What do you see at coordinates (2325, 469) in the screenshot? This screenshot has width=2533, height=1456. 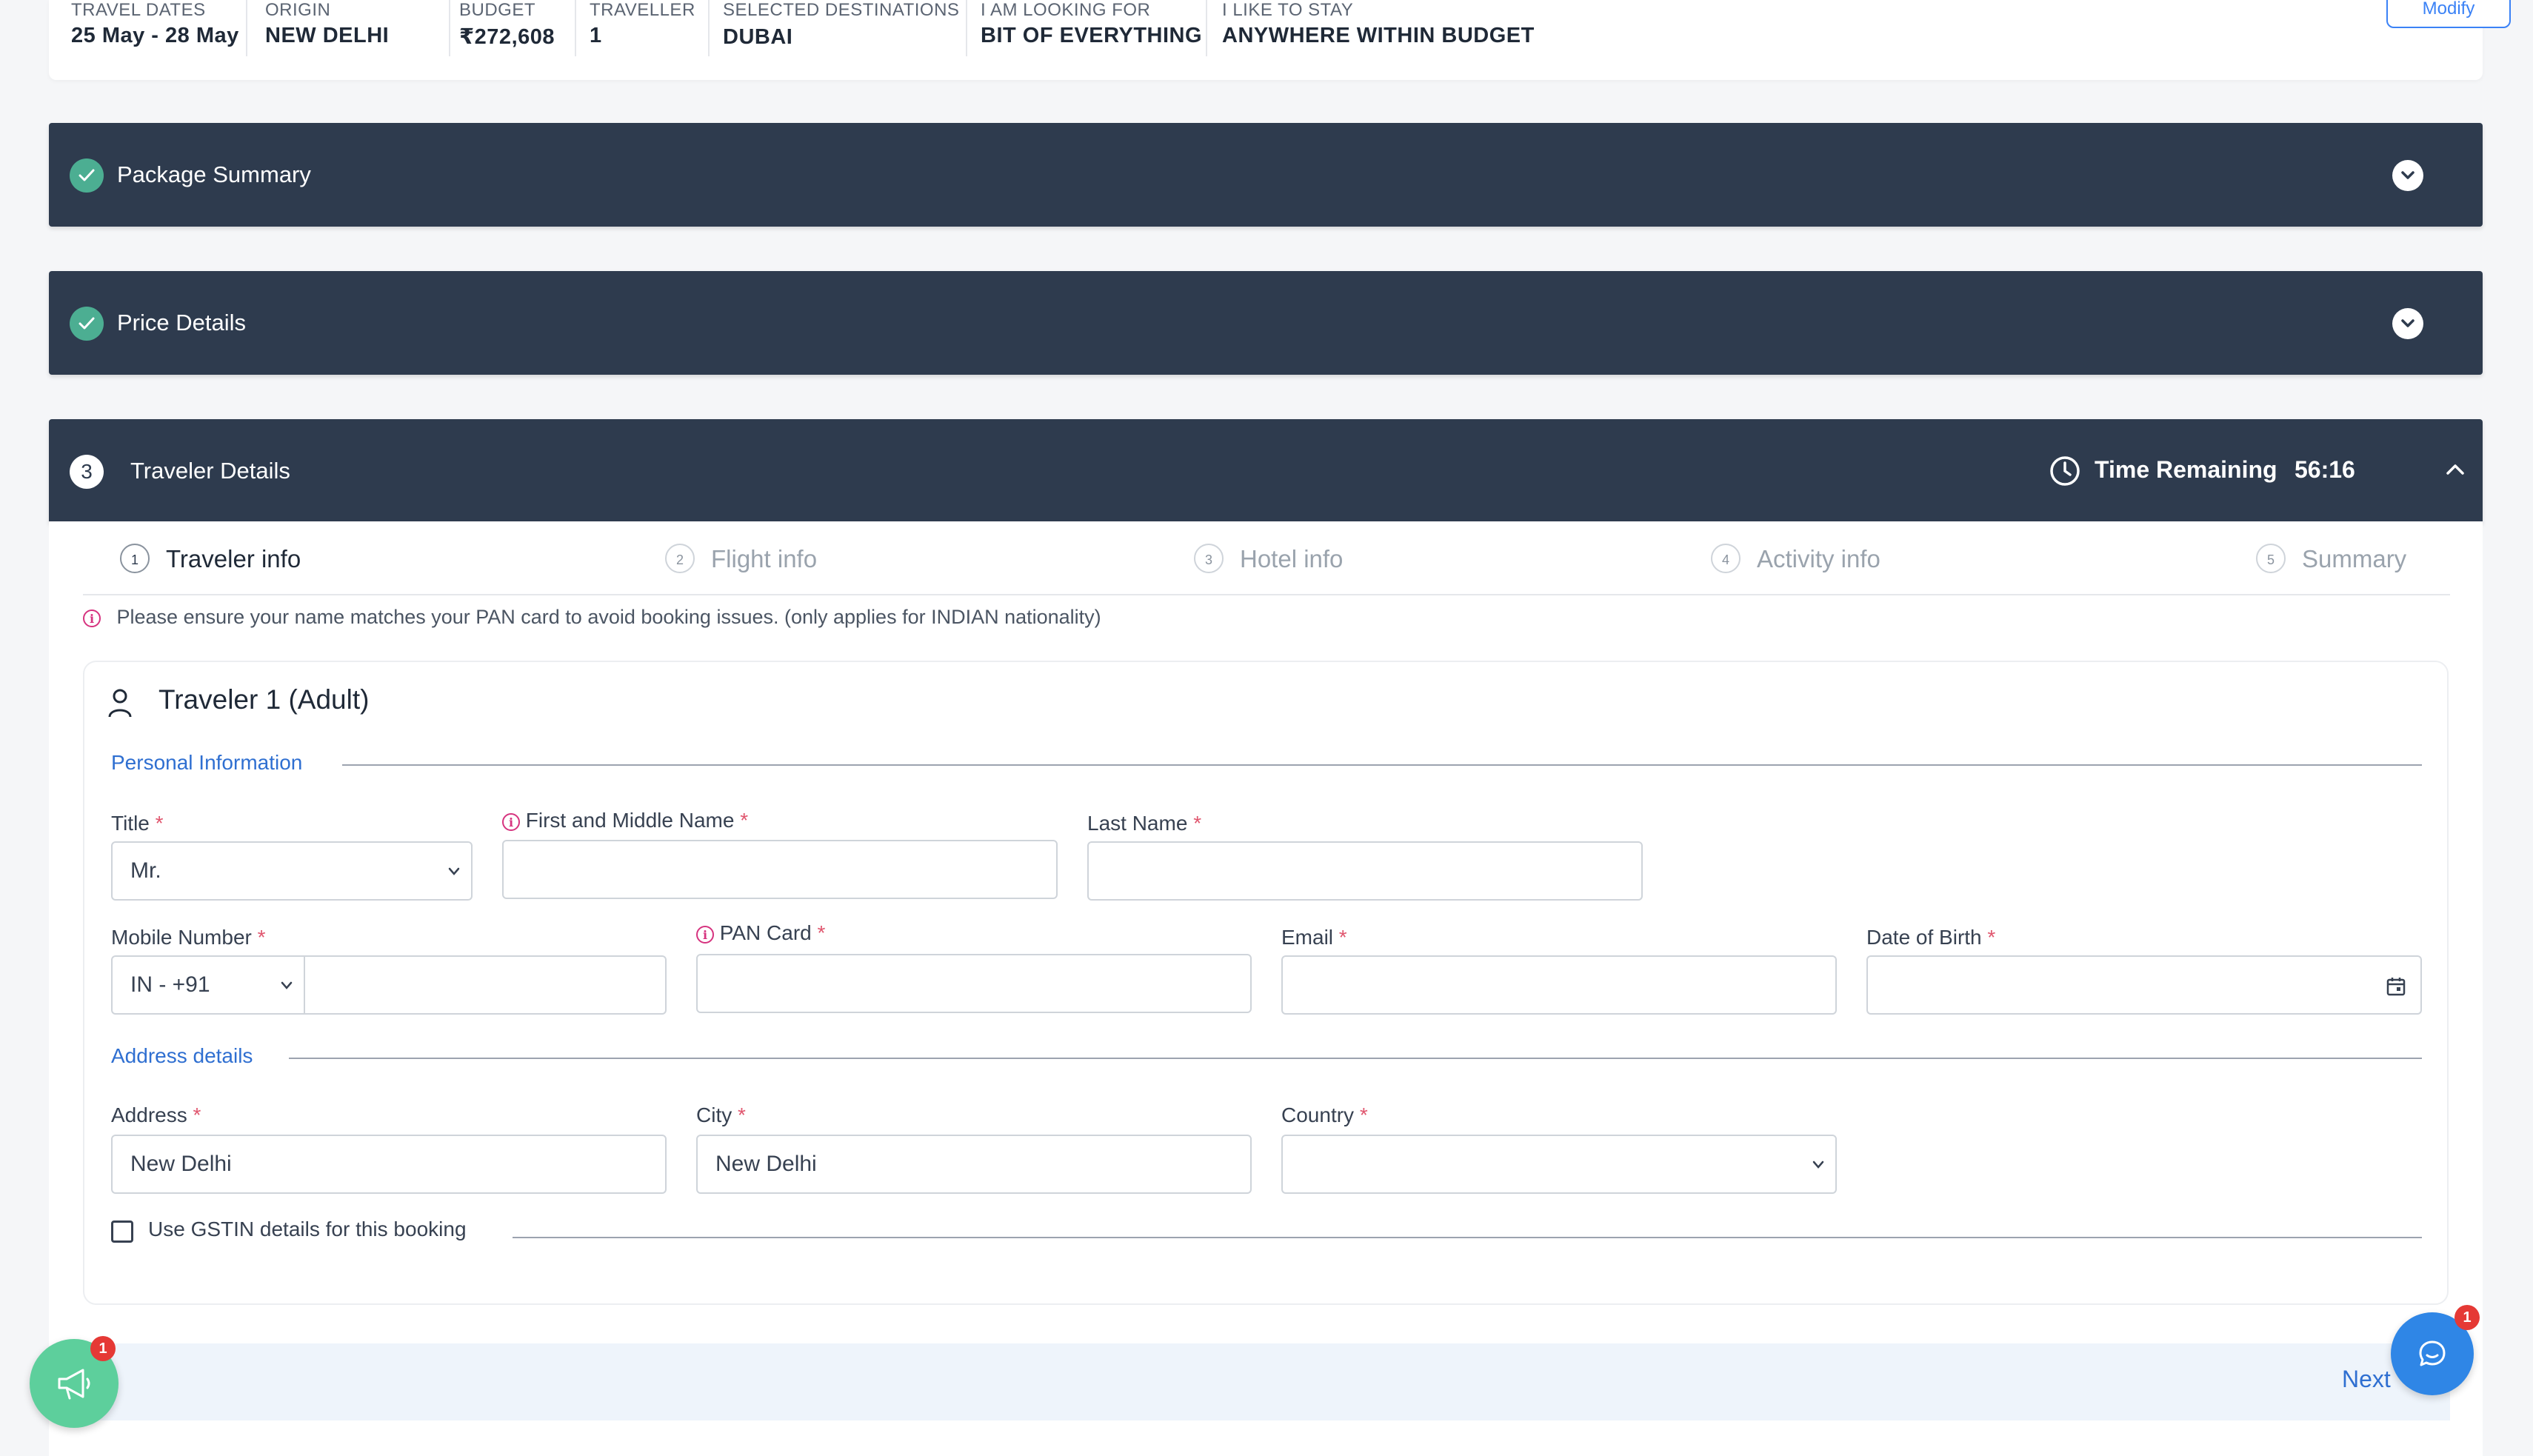 I see `time-remaining-value: 56:16` at bounding box center [2325, 469].